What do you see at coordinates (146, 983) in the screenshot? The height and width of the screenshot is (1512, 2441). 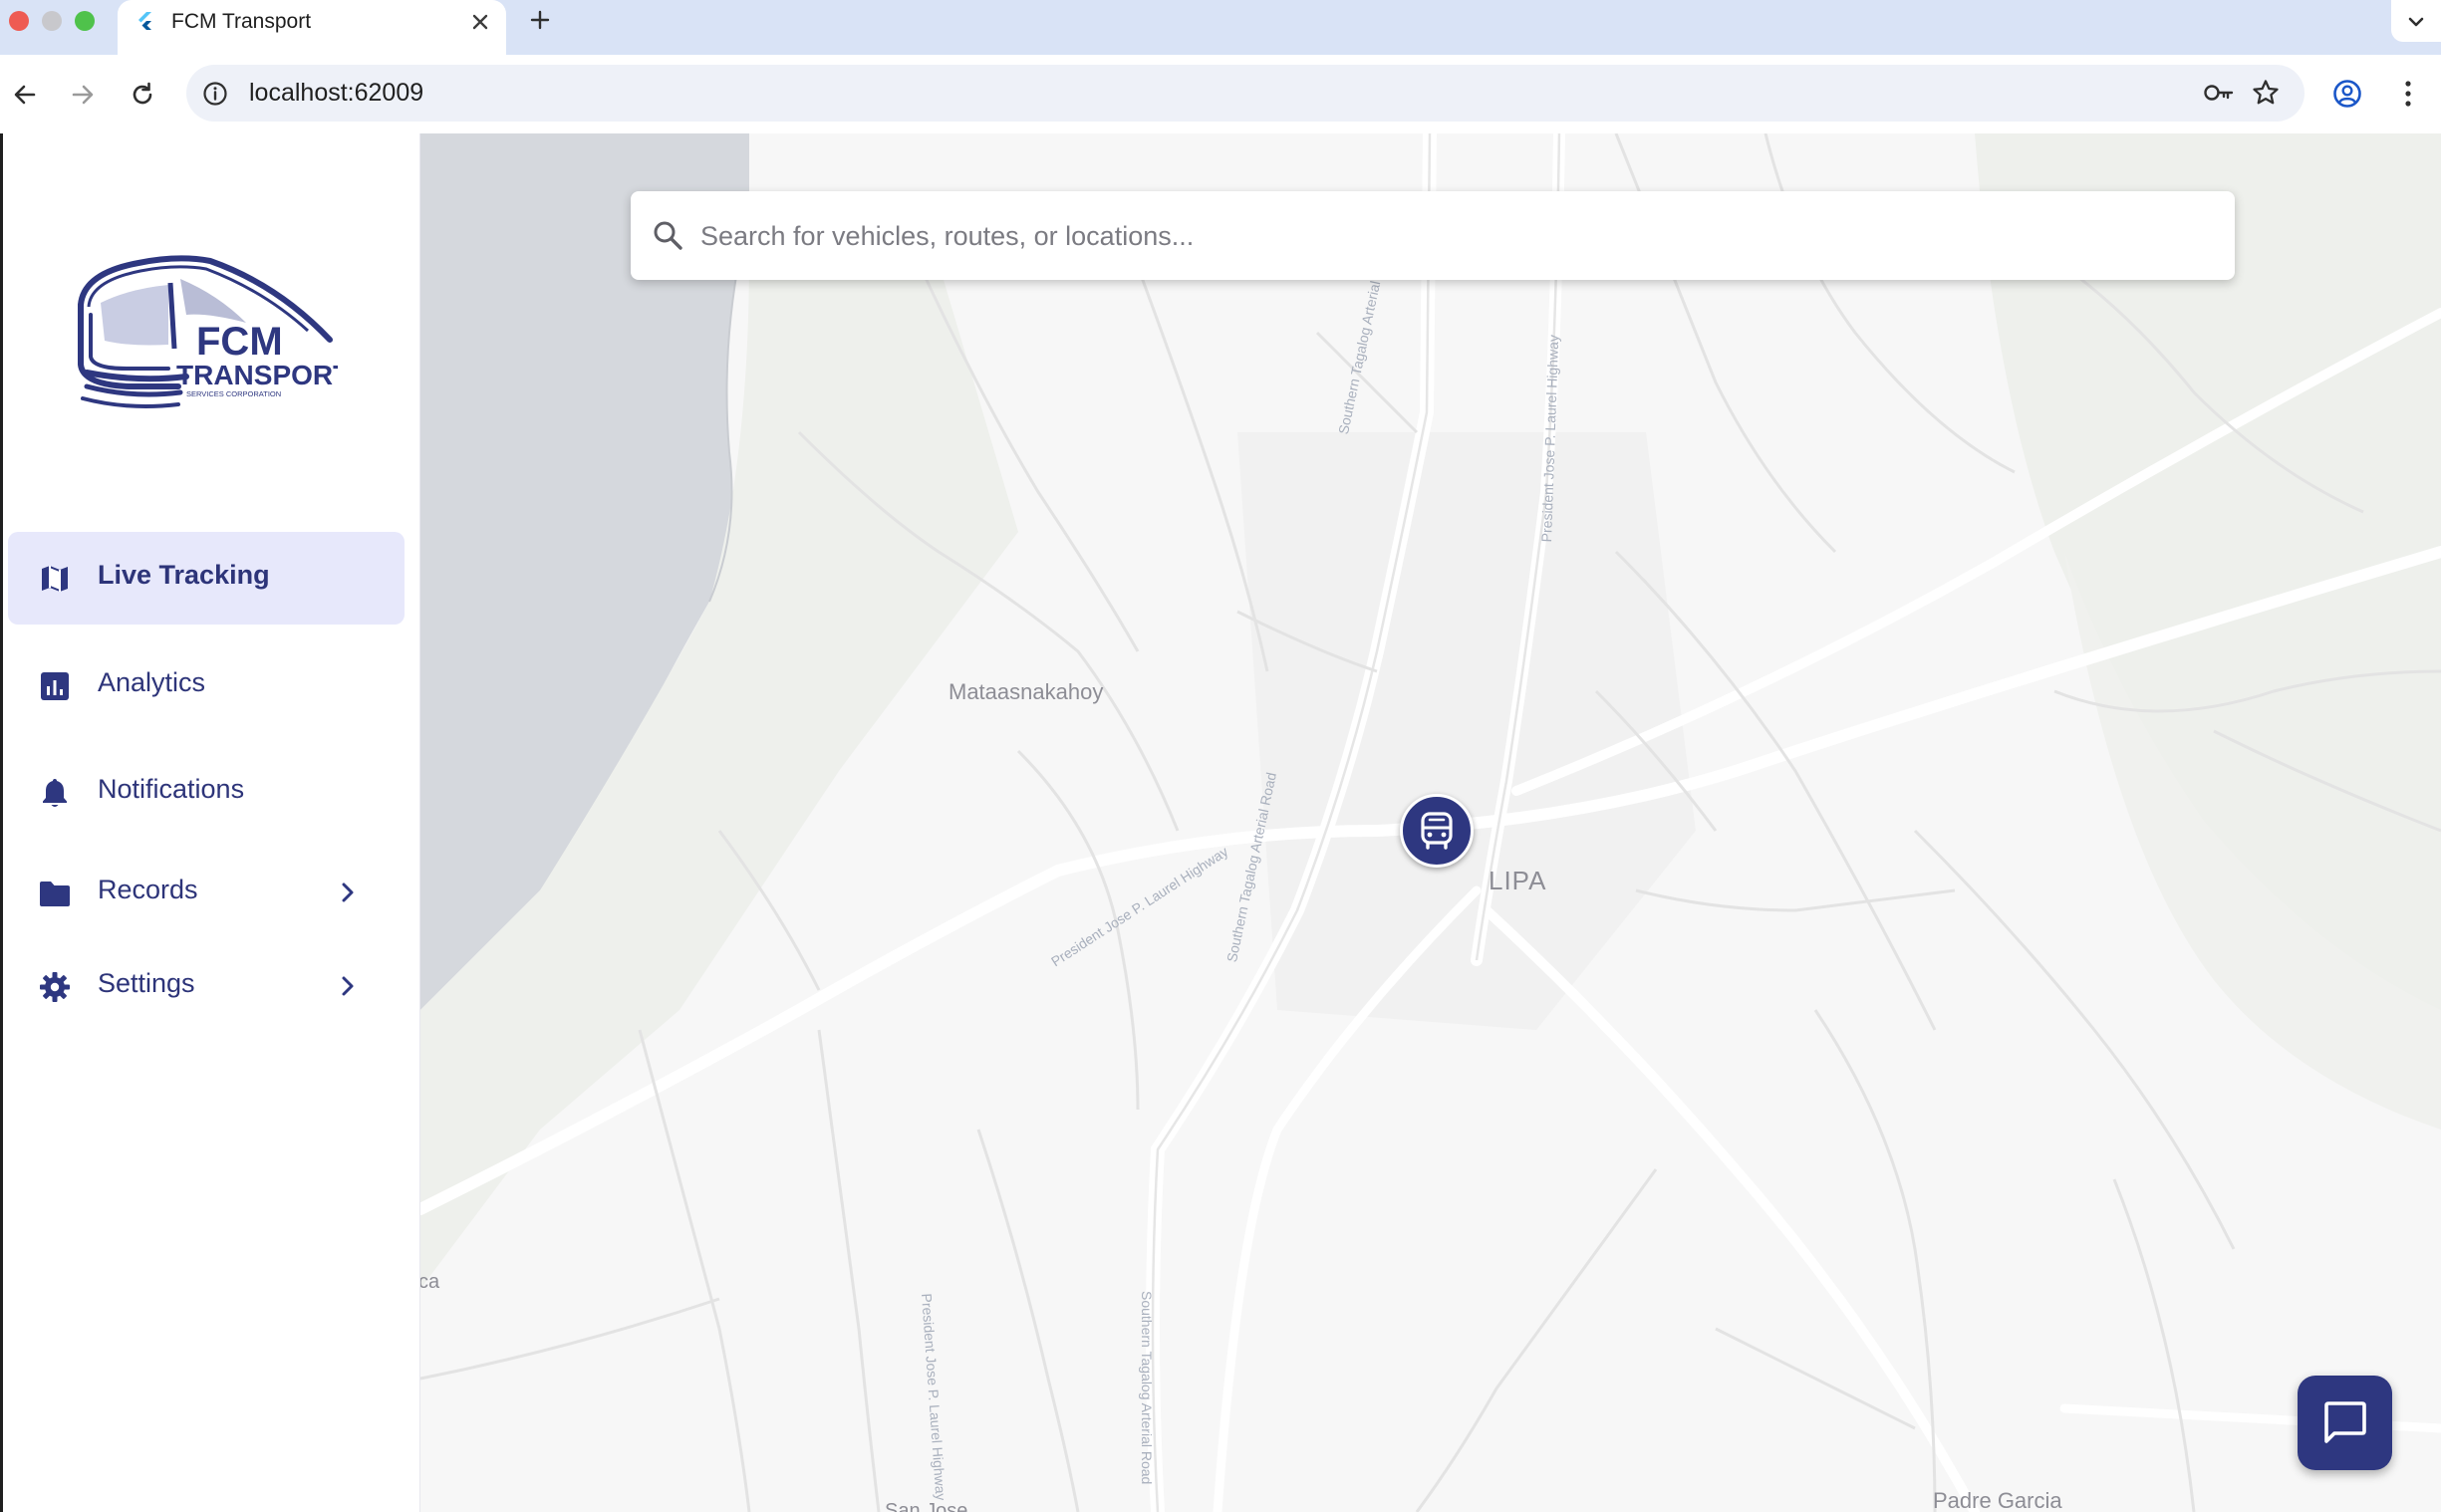 I see `sidebar-item-label: Settings` at bounding box center [146, 983].